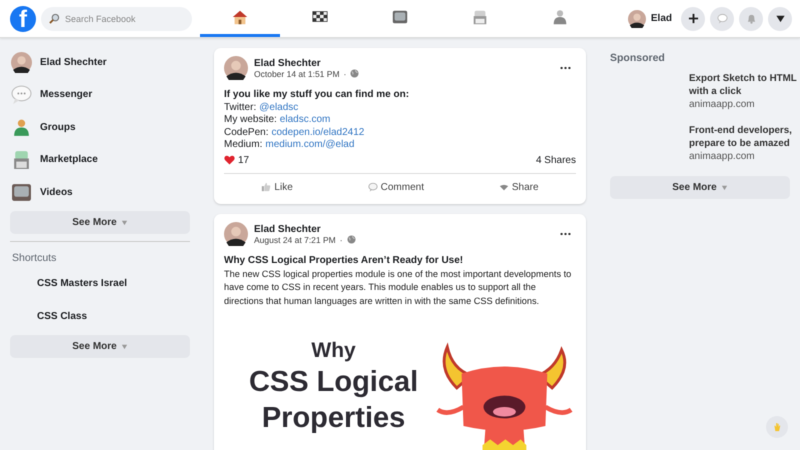  Describe the element at coordinates (638, 58) in the screenshot. I see `section-heading: Sponsored` at that location.